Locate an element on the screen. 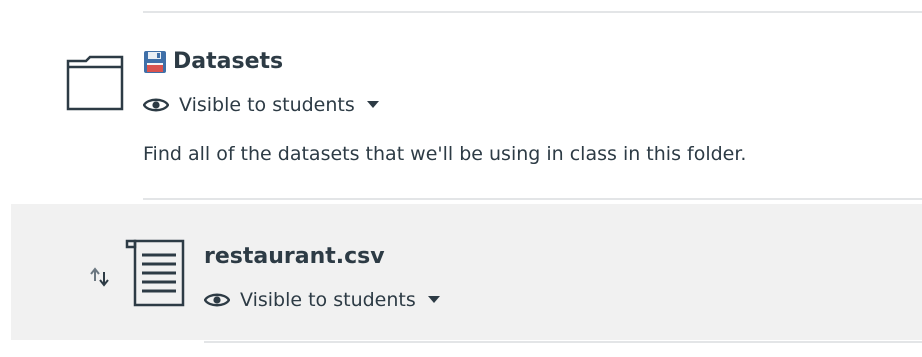 This screenshot has width=922, height=357. folder-visibility-label: Visible to students is located at coordinates (267, 105).